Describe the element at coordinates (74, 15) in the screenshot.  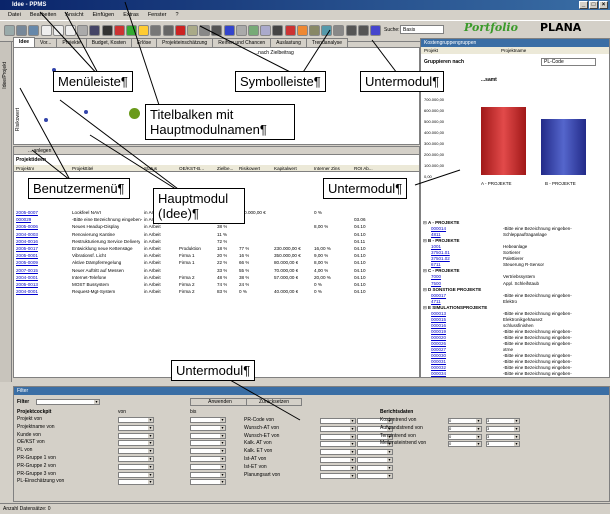
I see `menu-item-2: Ansicht` at that location.